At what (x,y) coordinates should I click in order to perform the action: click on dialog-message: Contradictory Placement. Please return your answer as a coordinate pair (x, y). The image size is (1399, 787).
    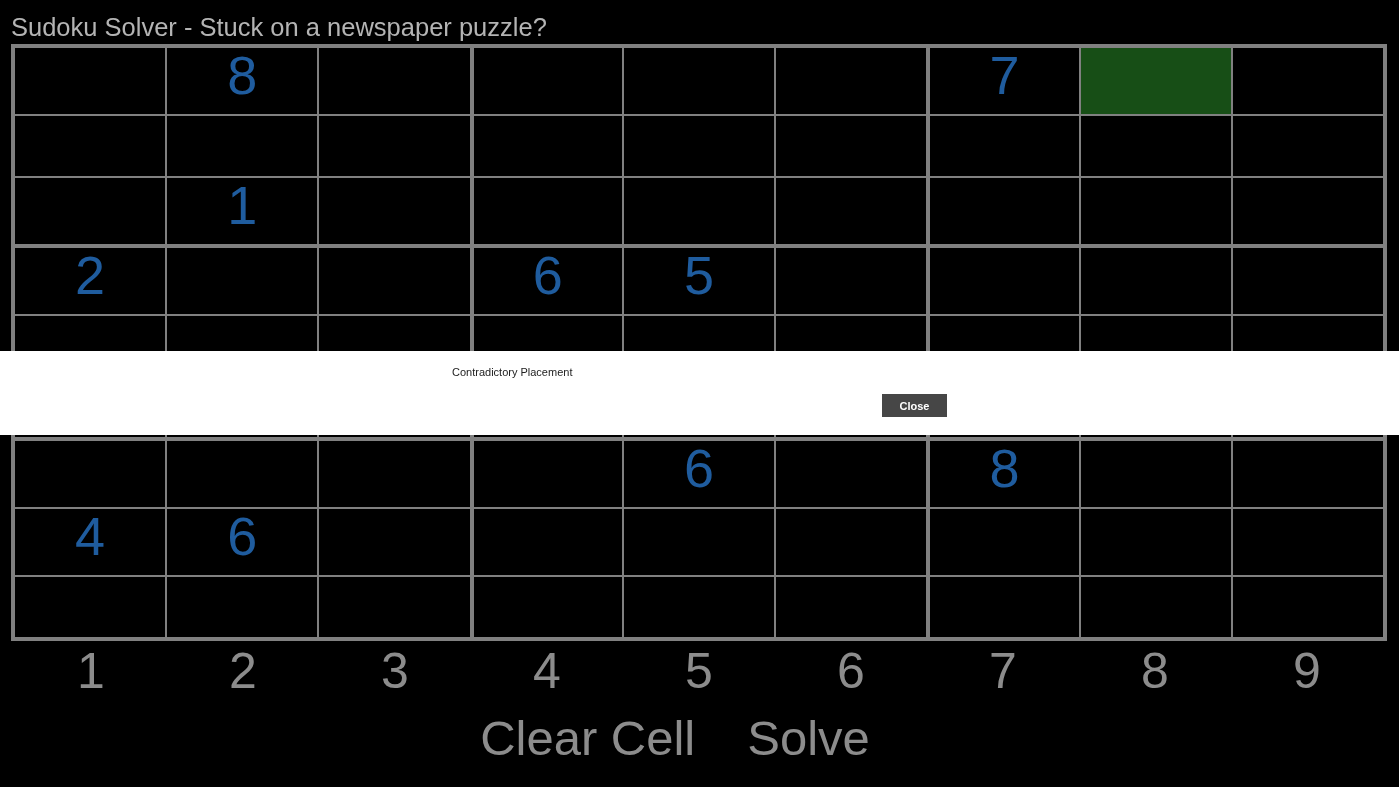
    Looking at the image, I should click on (512, 372).